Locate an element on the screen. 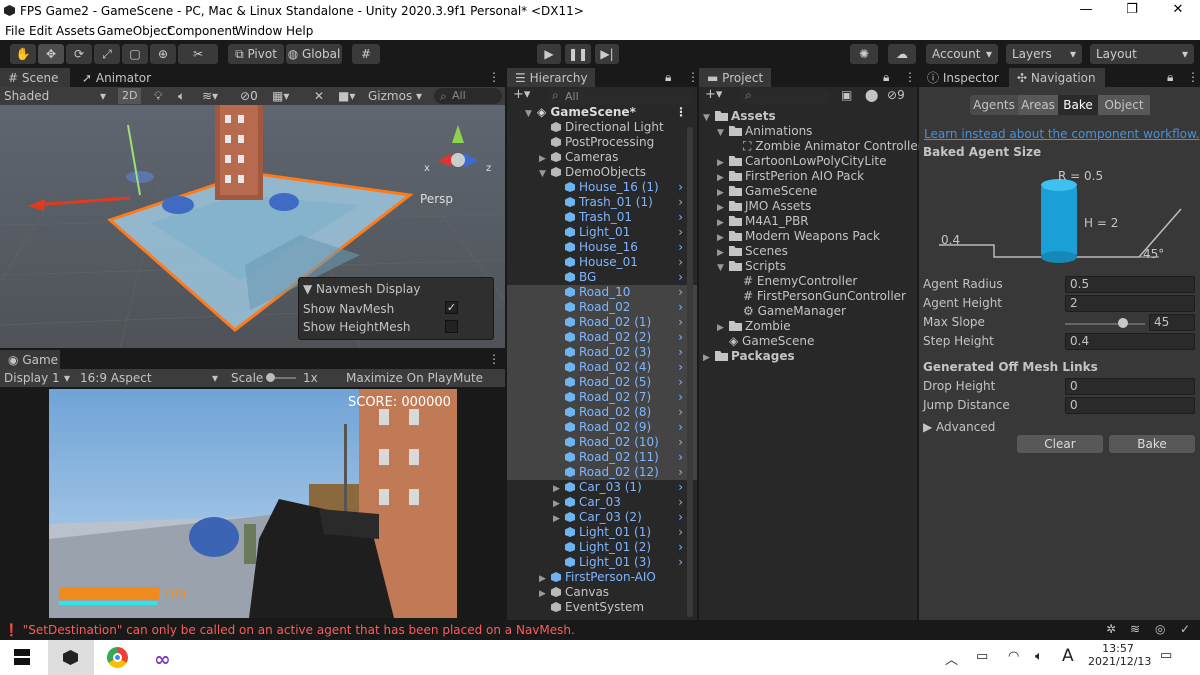 Image resolution: width=1200 pixels, height=675 pixels. step-button: ▶| is located at coordinates (607, 54).